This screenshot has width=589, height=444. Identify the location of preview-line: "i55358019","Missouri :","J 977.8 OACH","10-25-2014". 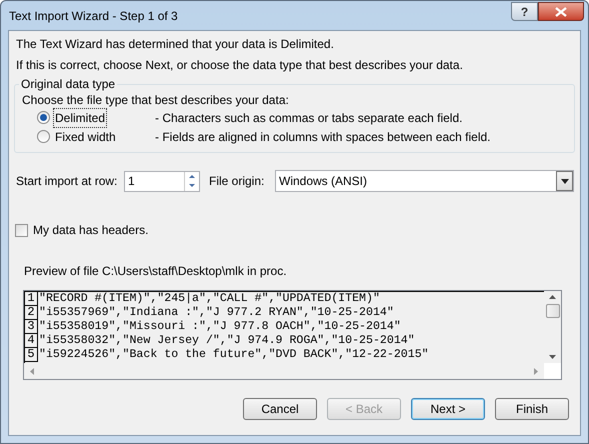
(219, 327).